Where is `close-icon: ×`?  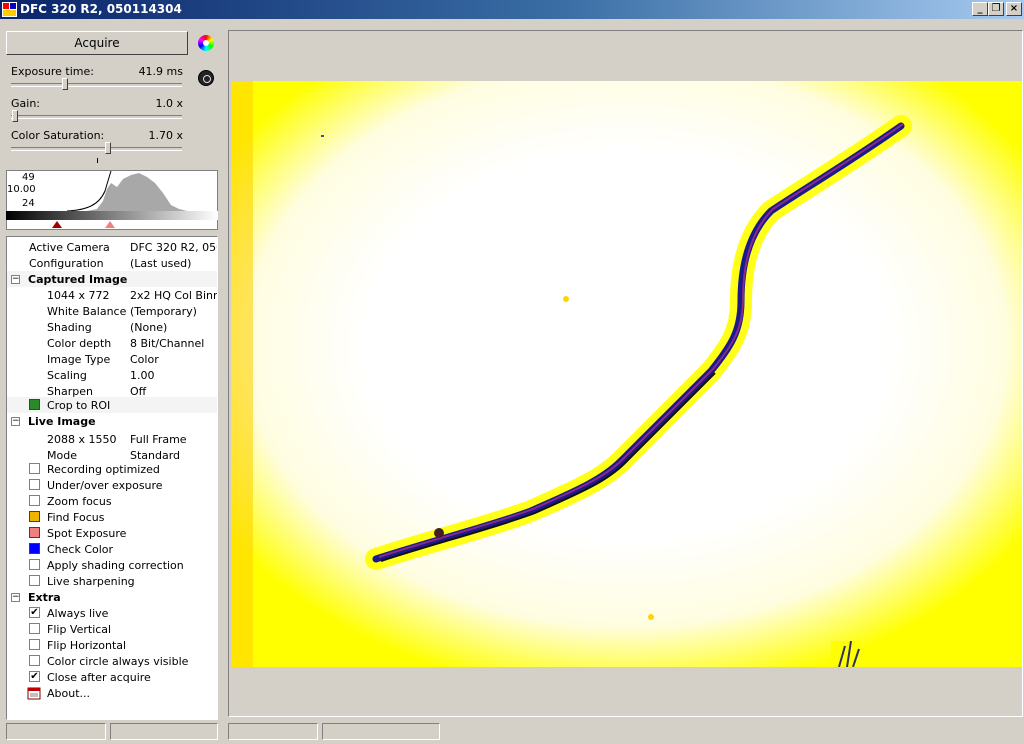
close-icon: × is located at coordinates (1014, 8).